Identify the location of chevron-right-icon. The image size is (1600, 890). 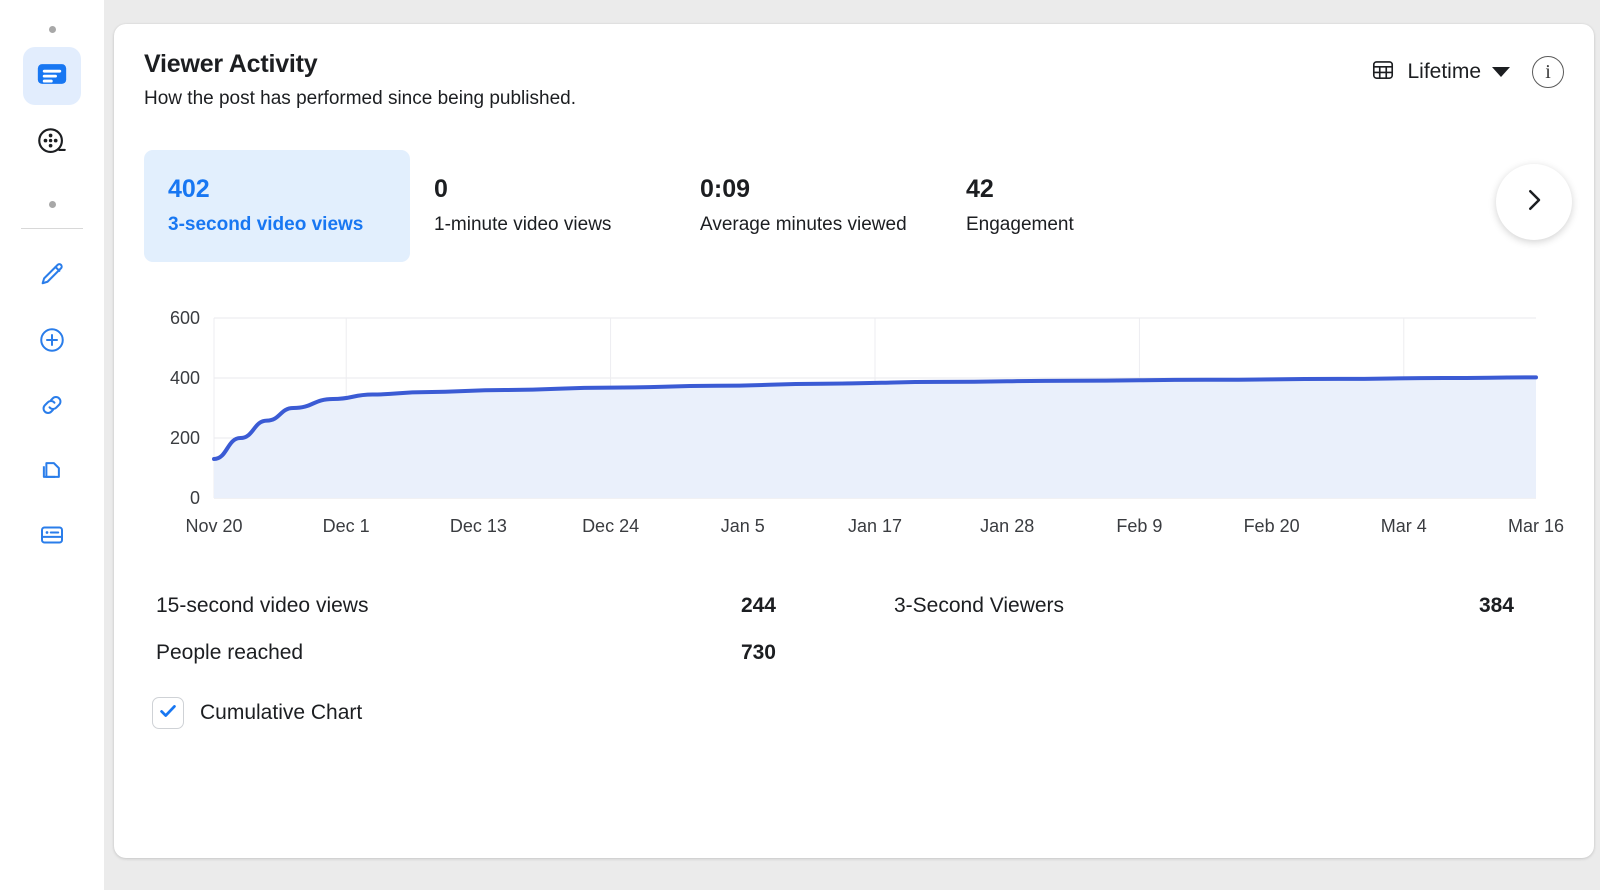
(1534, 202).